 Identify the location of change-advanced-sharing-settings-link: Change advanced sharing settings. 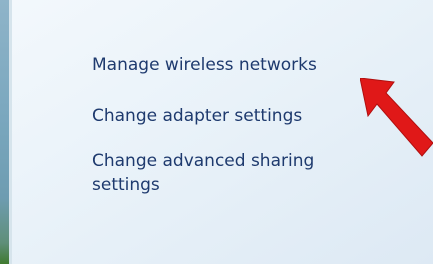
(237, 173).